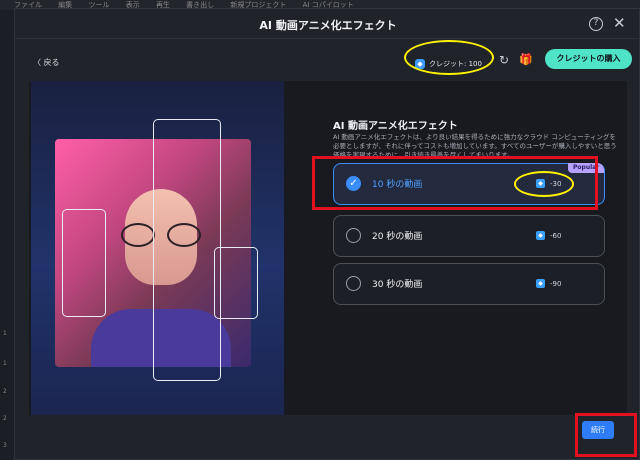 This screenshot has height=460, width=640. What do you see at coordinates (469, 236) in the screenshot?
I see `option-20-sec: 20 秒の動画 ◆ -60` at bounding box center [469, 236].